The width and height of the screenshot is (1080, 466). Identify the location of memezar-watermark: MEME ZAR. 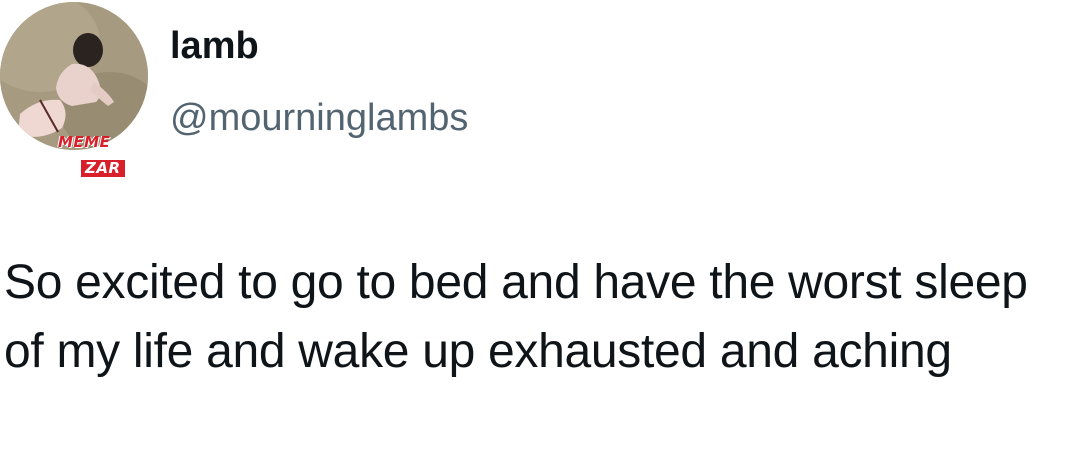
(103, 160).